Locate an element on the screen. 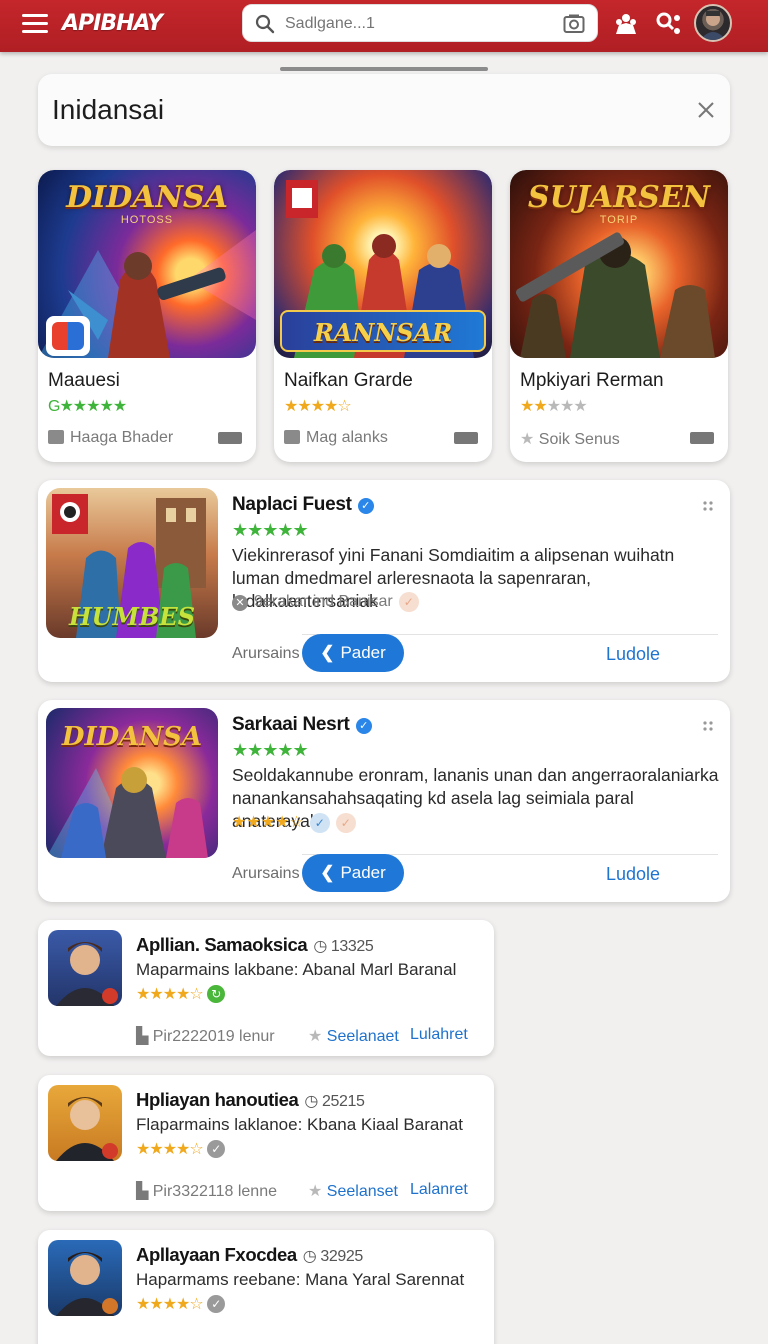 This screenshot has height=1344, width=768. art-title: SUJARSEN is located at coordinates (619, 197).